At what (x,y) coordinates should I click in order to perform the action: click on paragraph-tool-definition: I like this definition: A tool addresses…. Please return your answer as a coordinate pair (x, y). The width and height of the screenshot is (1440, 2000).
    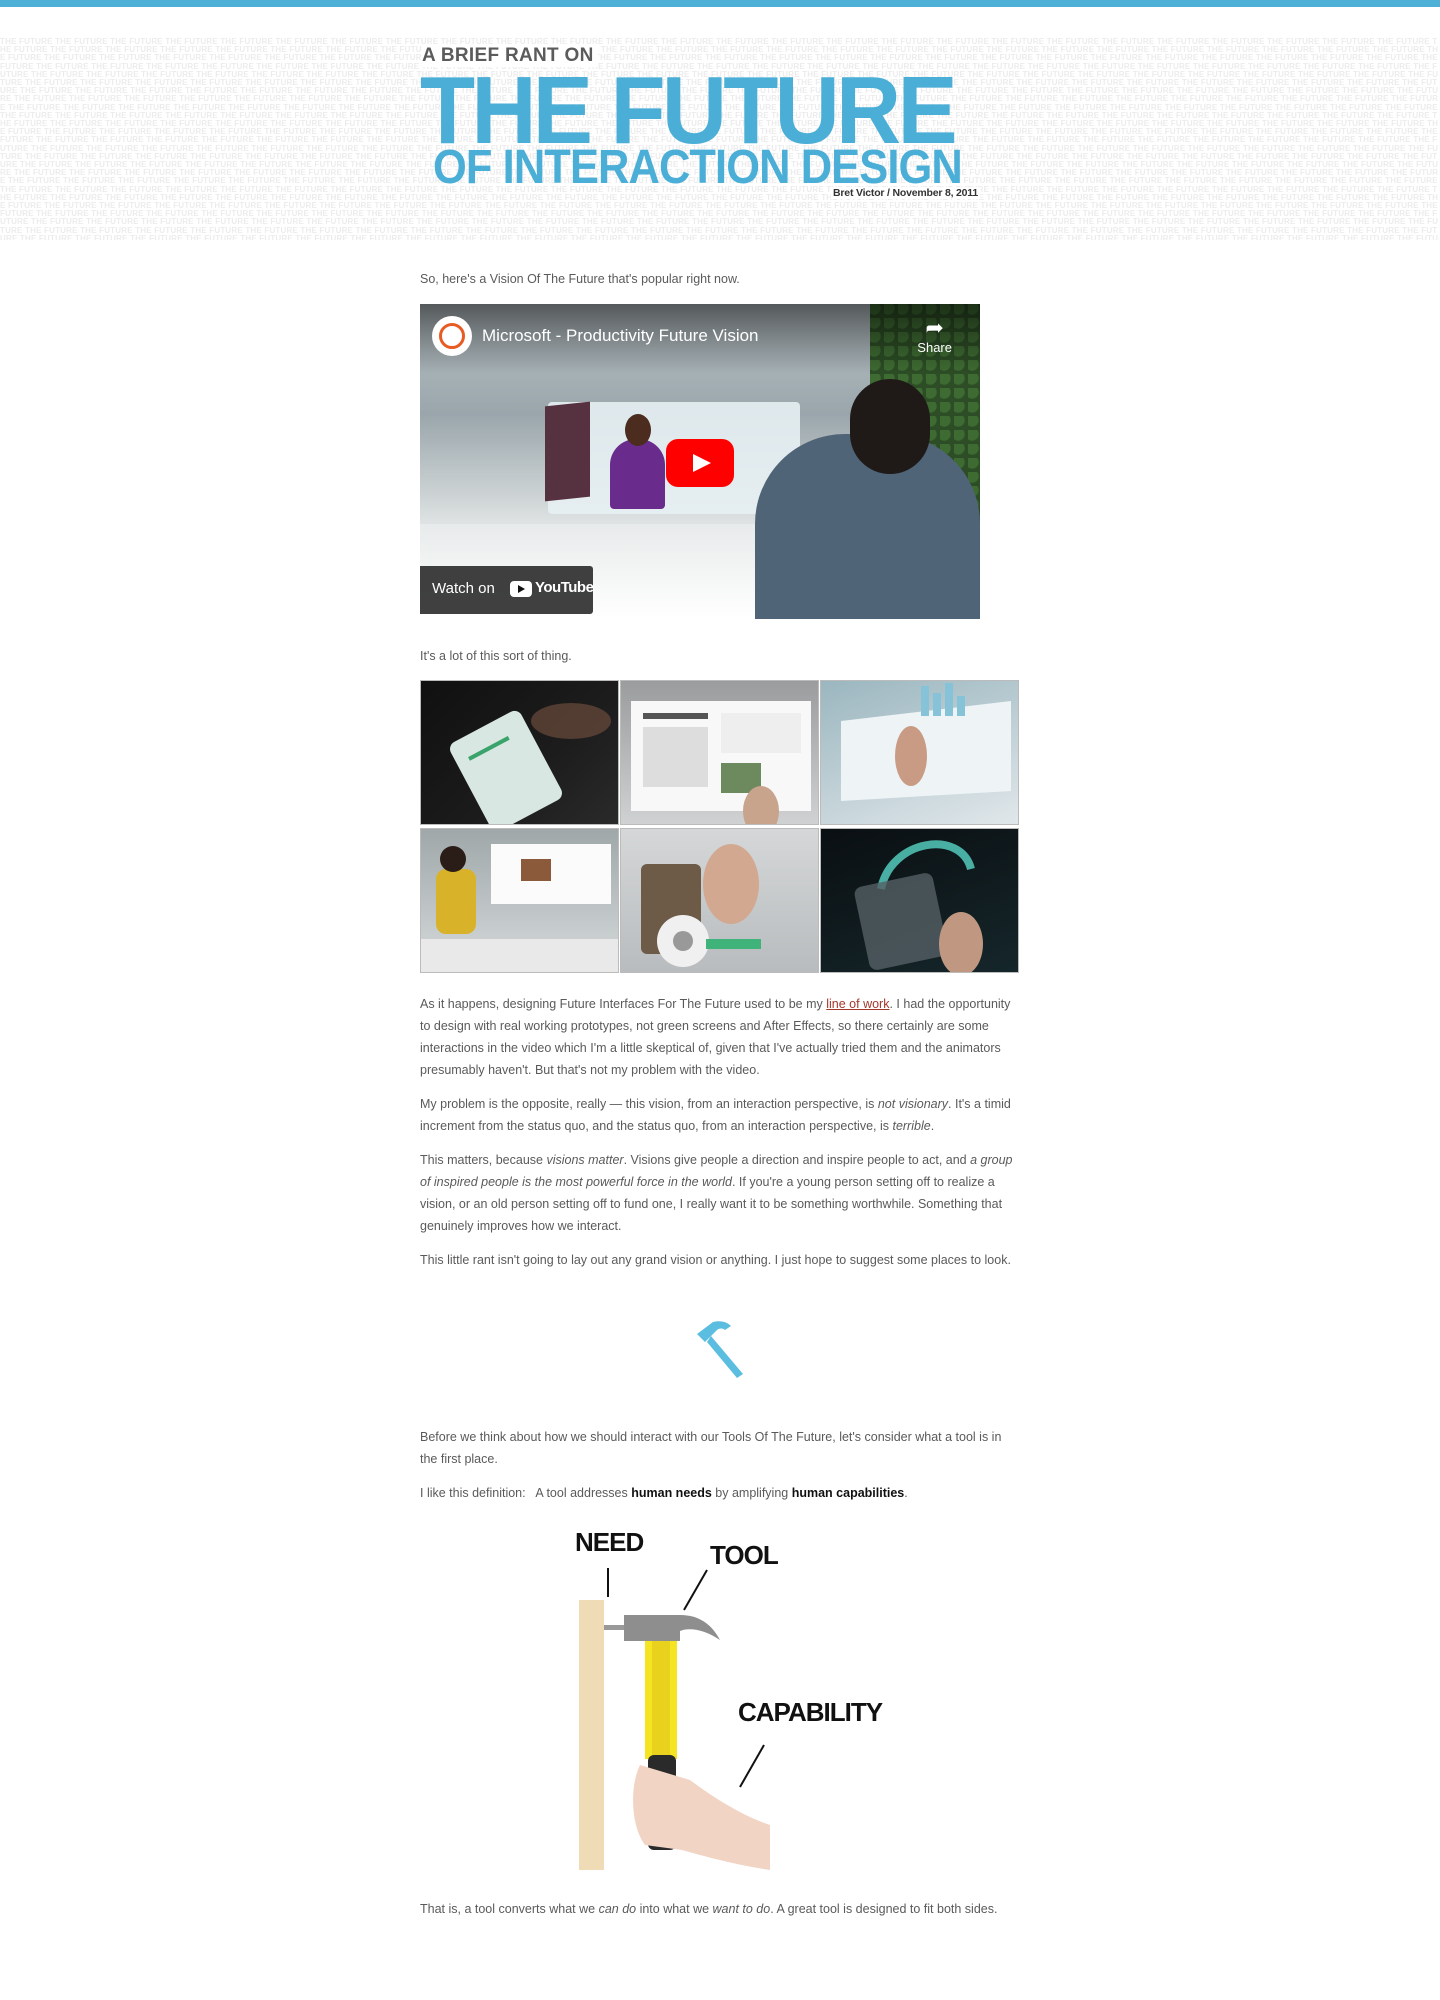
    Looking at the image, I should click on (720, 1493).